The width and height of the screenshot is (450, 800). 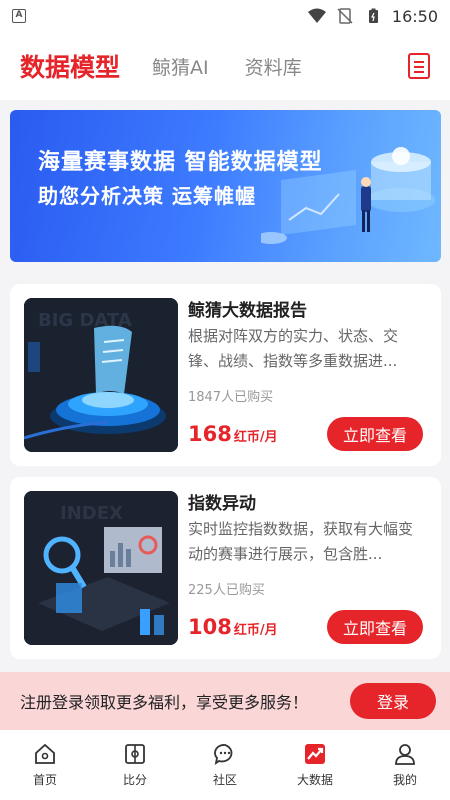 What do you see at coordinates (164, 702) in the screenshot?
I see `register-prompt-text: 注册登录领取更多福利，享受更多服务！` at bounding box center [164, 702].